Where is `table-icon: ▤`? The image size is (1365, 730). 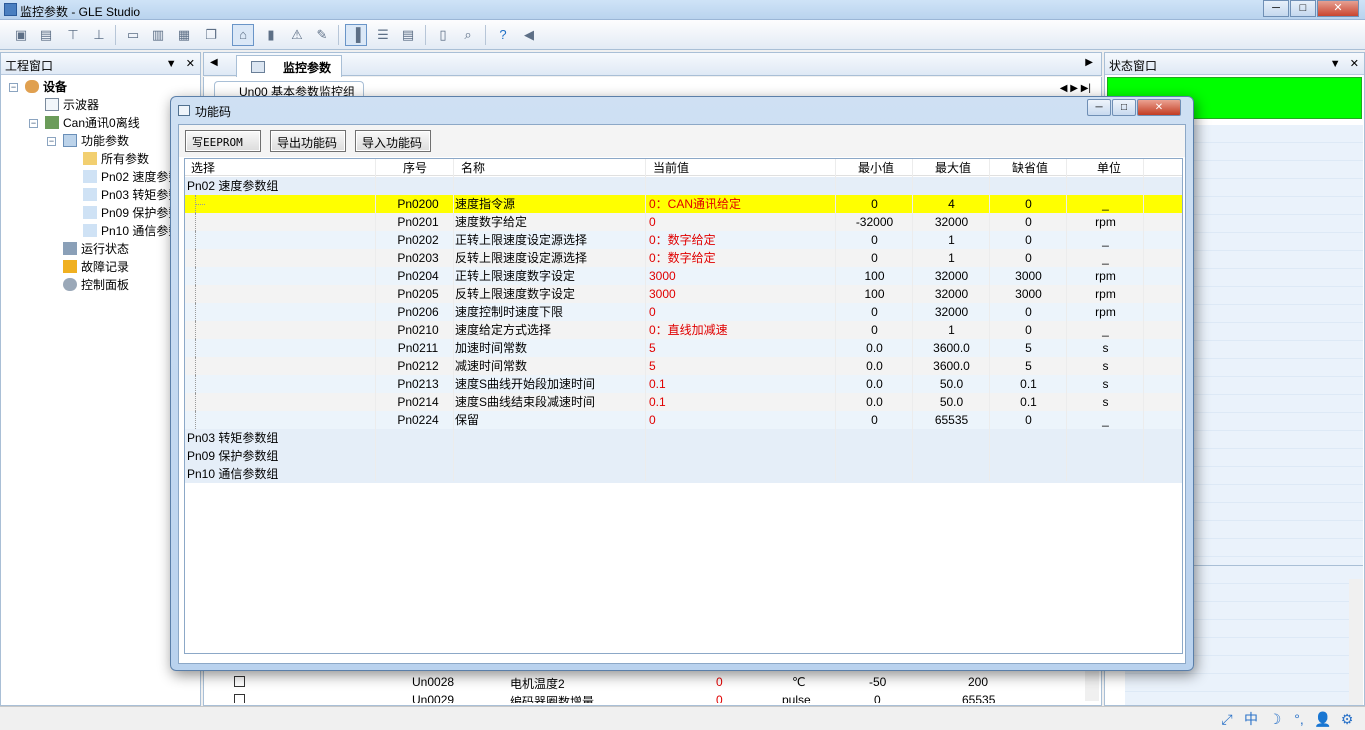
table-icon: ▤ is located at coordinates (408, 35).